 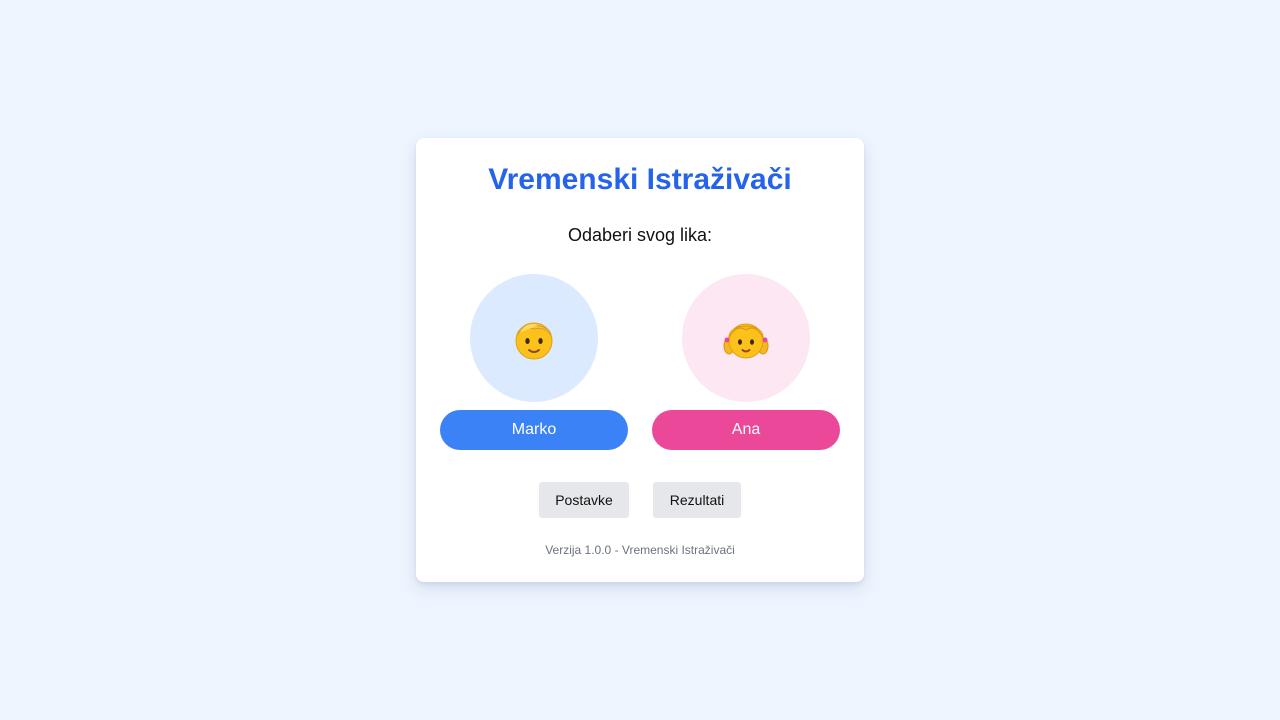 I want to click on page-title: Vremenski Istraživači, so click(x=640, y=179).